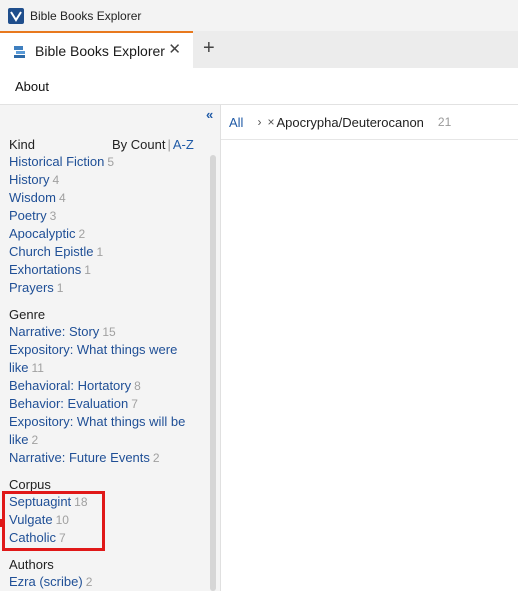 The width and height of the screenshot is (518, 591). Describe the element at coordinates (270, 122) in the screenshot. I see `remove-filter-icon: ×` at that location.